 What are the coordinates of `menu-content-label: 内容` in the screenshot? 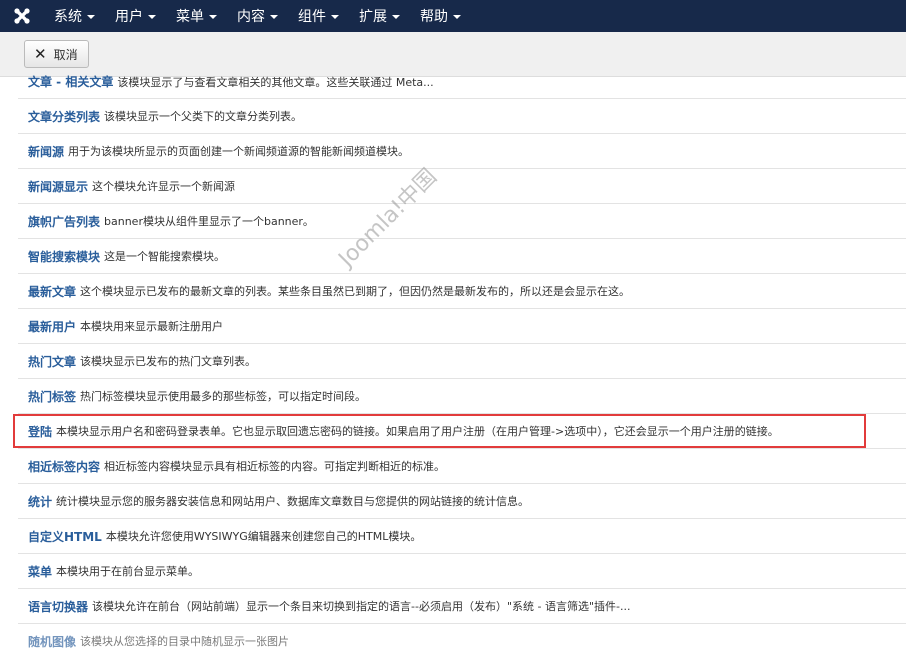 It's located at (251, 17).